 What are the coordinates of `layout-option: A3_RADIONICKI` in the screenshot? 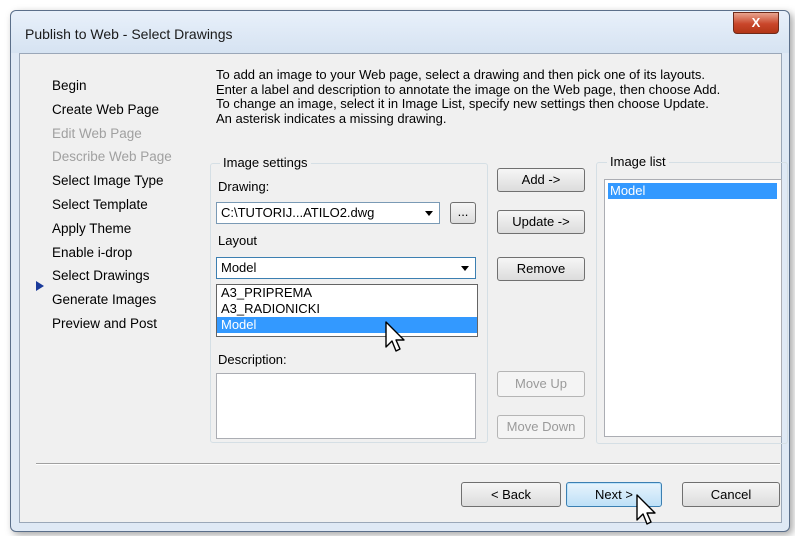 It's located at (347, 309).